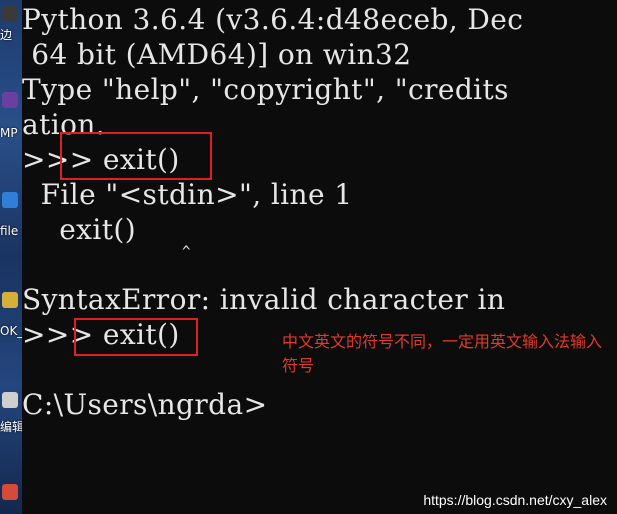 The height and width of the screenshot is (514, 617). I want to click on desktop-label-4: OK_, so click(11, 331).